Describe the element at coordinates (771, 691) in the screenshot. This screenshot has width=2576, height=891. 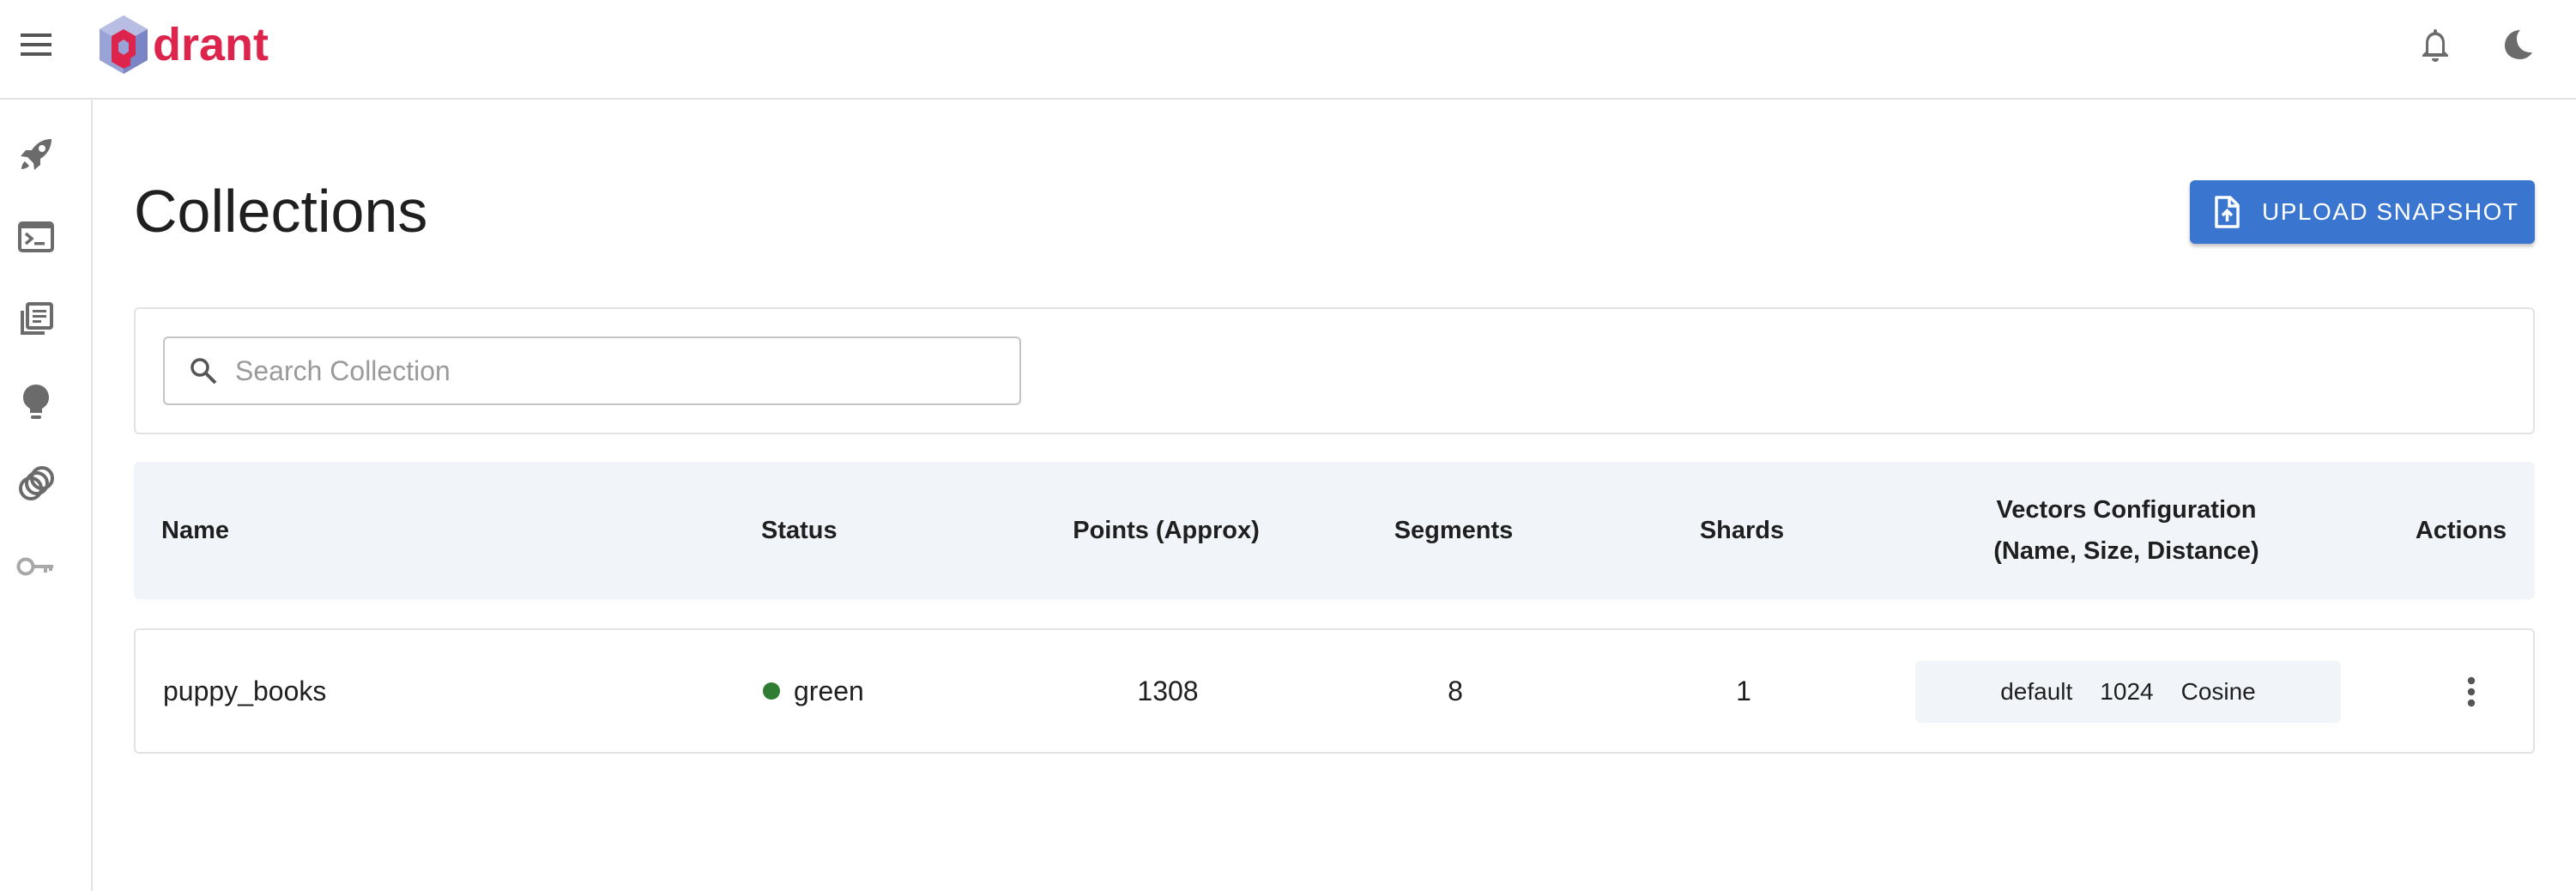
I see `status-dot` at that location.